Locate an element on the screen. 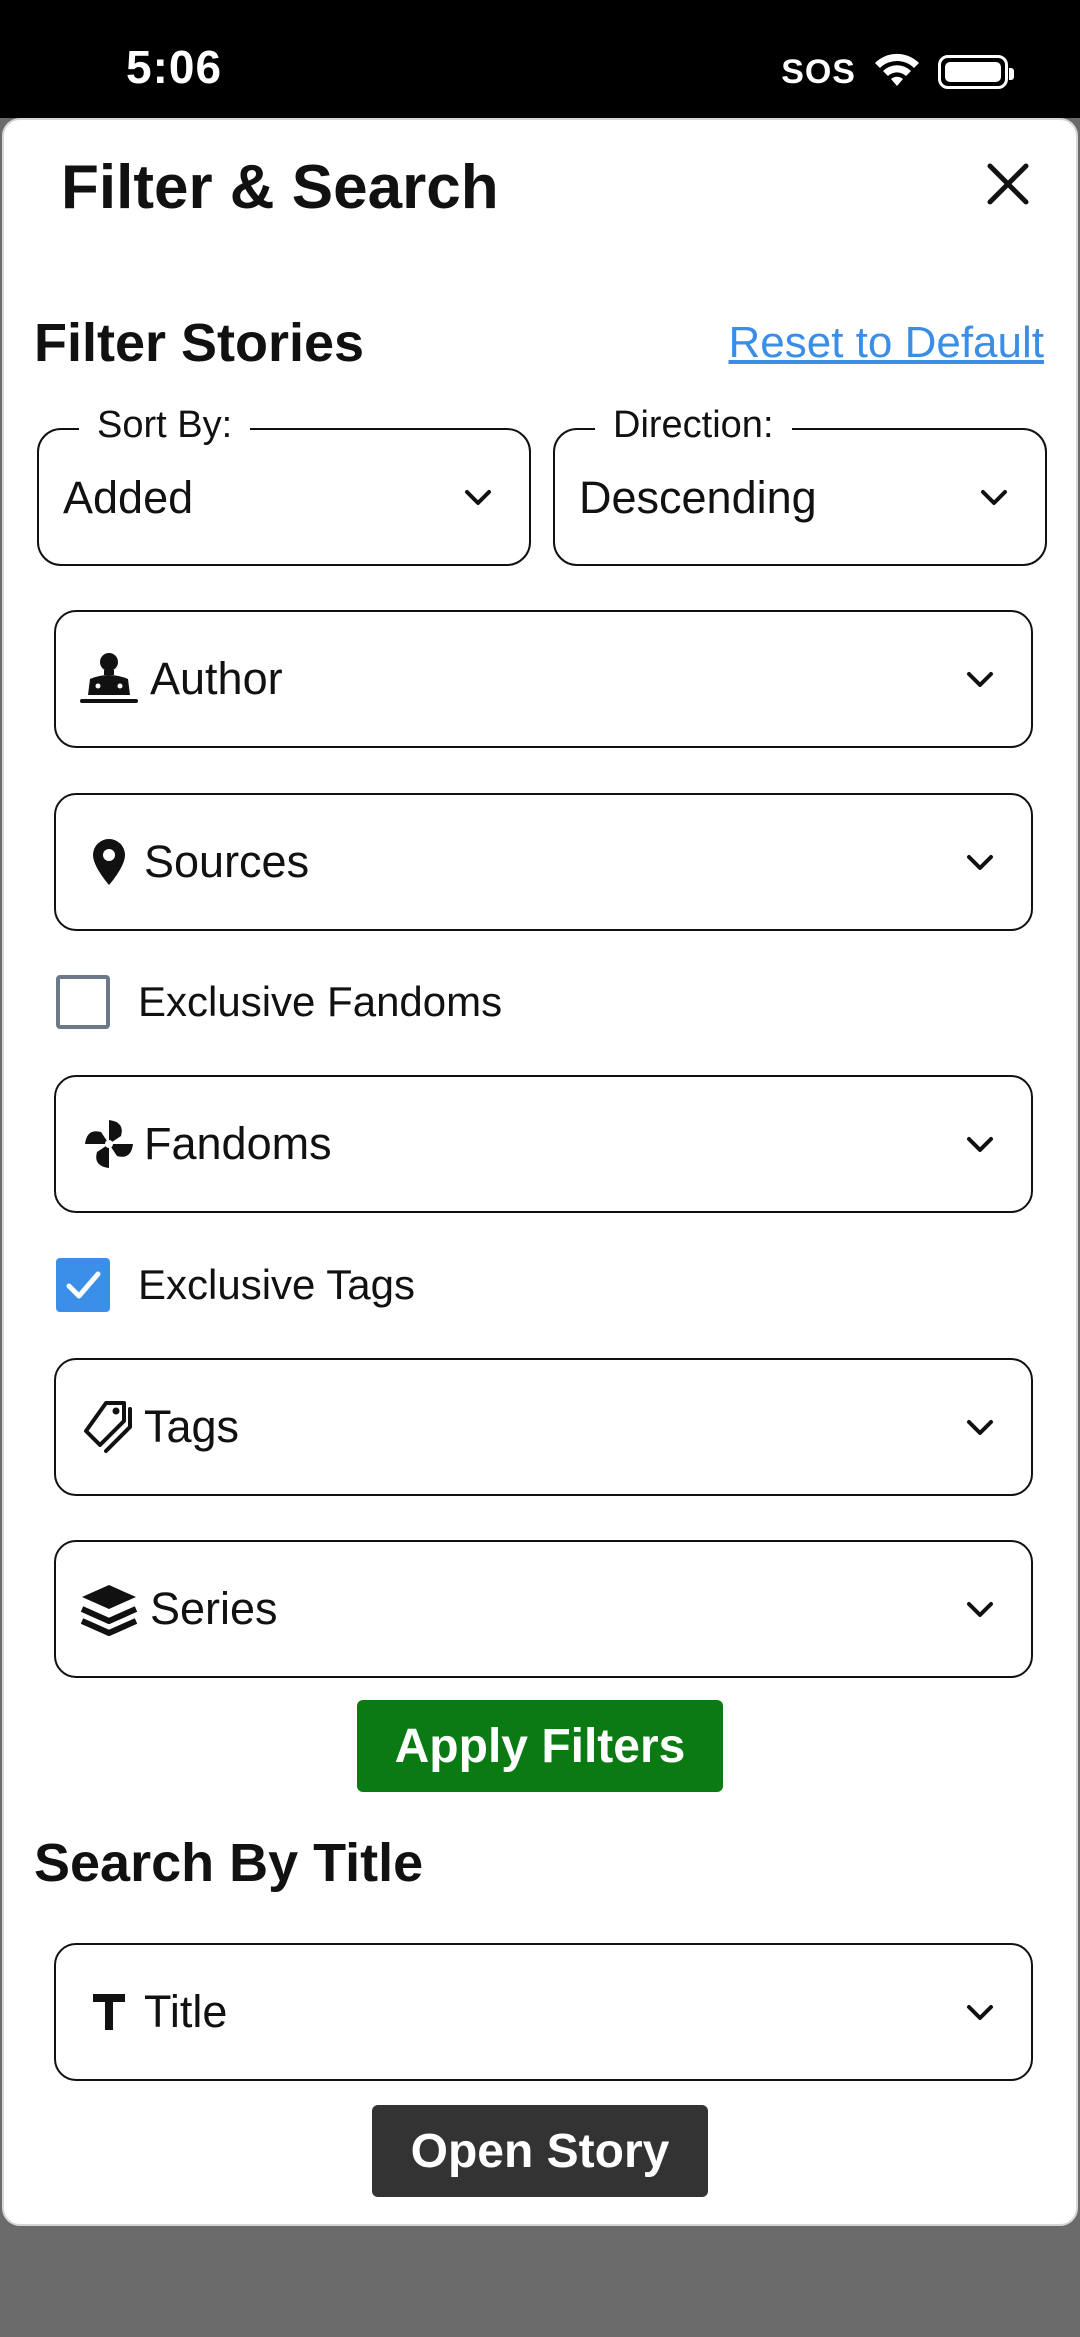 This screenshot has height=2337, width=1080. status-icons: SOS is located at coordinates (897, 72).